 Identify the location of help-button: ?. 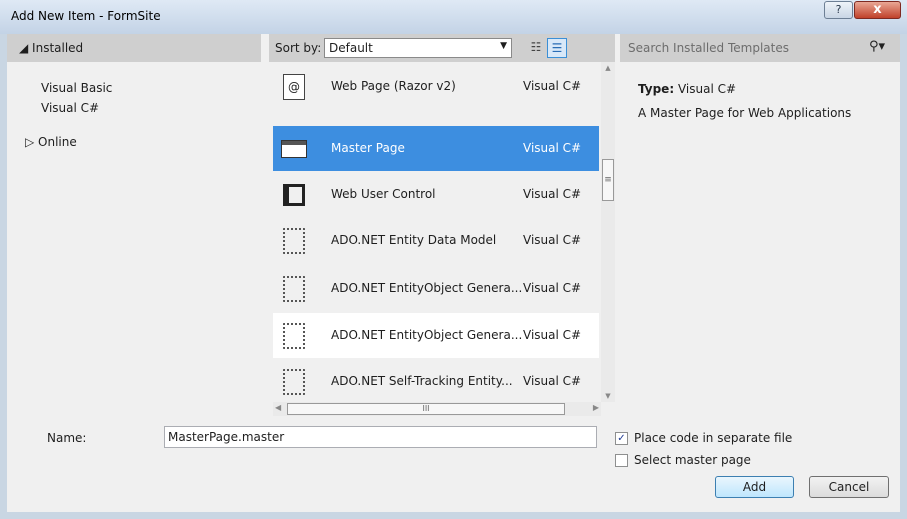
(838, 10).